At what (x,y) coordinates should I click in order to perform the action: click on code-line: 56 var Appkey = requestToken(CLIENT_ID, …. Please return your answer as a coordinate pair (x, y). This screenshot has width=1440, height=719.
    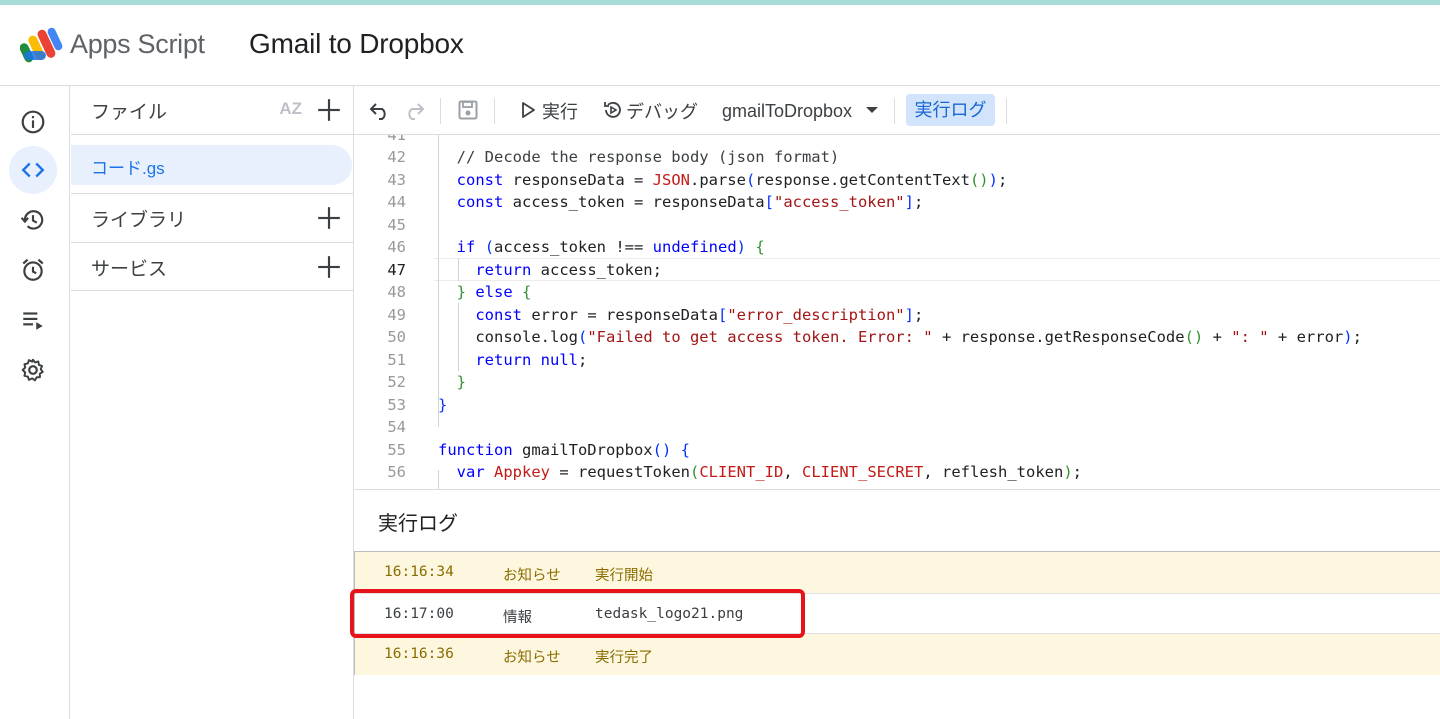
    Looking at the image, I should click on (735, 472).